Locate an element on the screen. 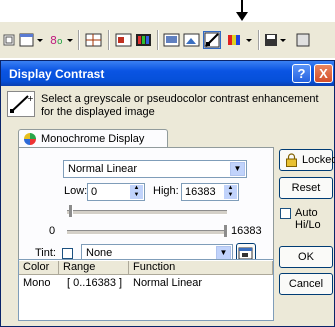  high-value: 16383 is located at coordinates (200, 192).